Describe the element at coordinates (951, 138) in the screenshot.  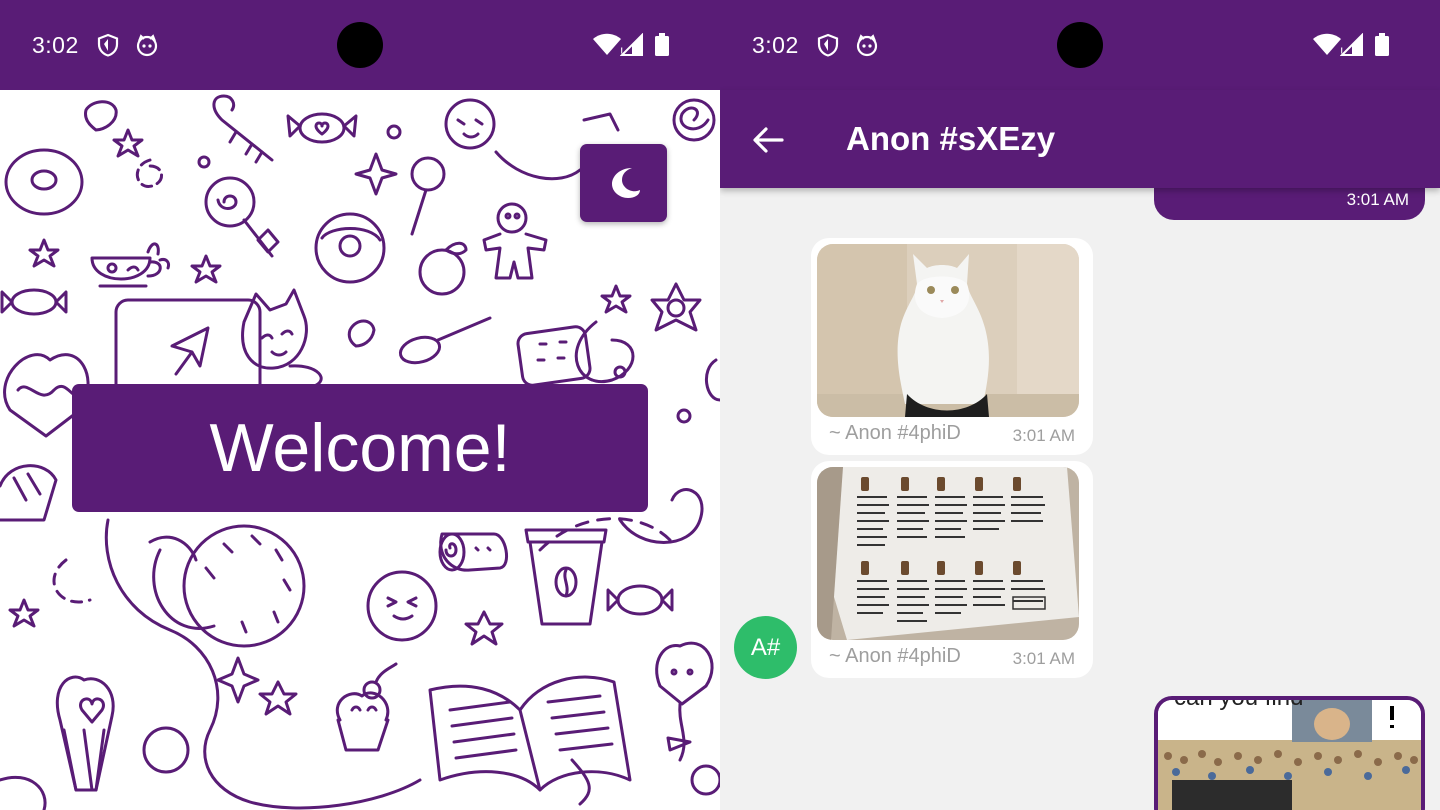
I see `chat-title: Anon #sXEzy` at that location.